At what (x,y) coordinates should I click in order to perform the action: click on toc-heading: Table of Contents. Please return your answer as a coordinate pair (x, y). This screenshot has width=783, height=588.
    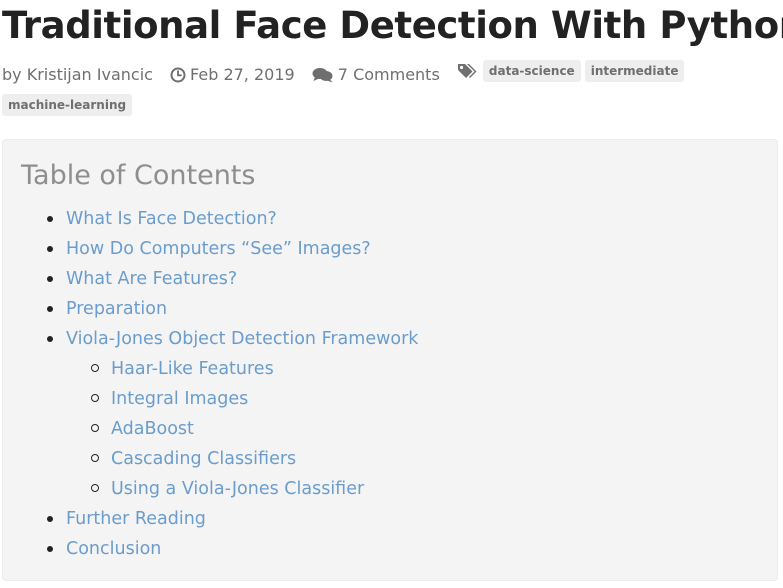
    Looking at the image, I should click on (138, 175).